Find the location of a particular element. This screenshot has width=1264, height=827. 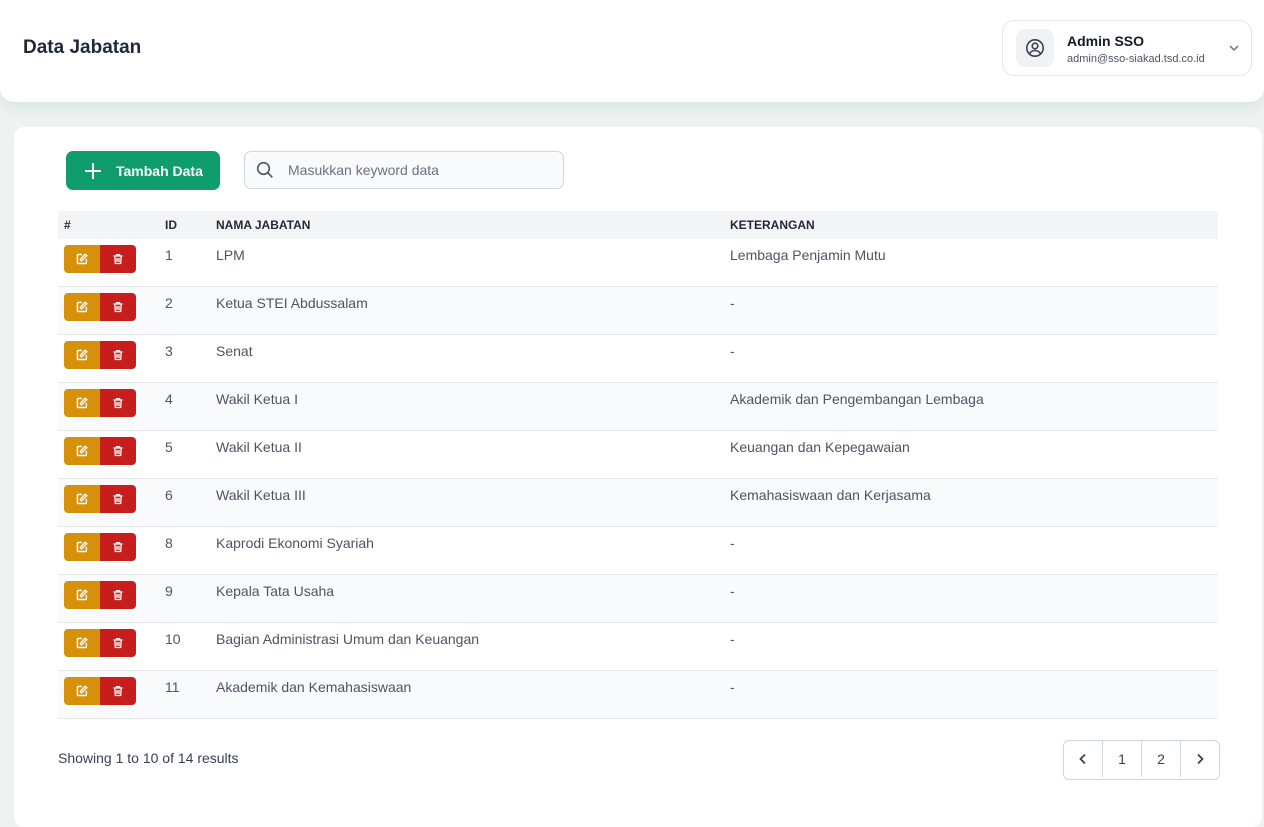

cell-nama-jabatan: LPM is located at coordinates (473, 263).